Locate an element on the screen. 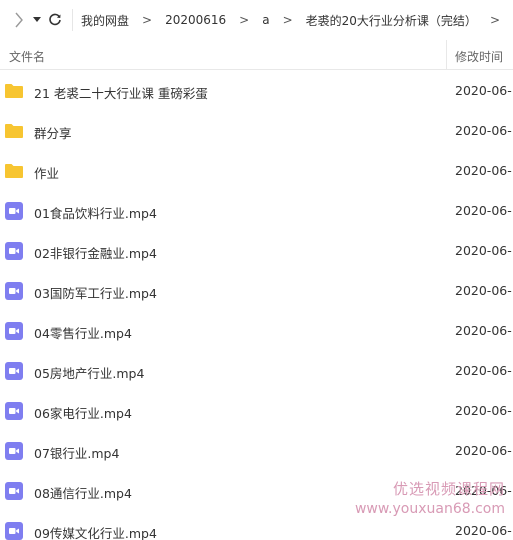  breadcrumb-item: 我的网盘 is located at coordinates (105, 20).